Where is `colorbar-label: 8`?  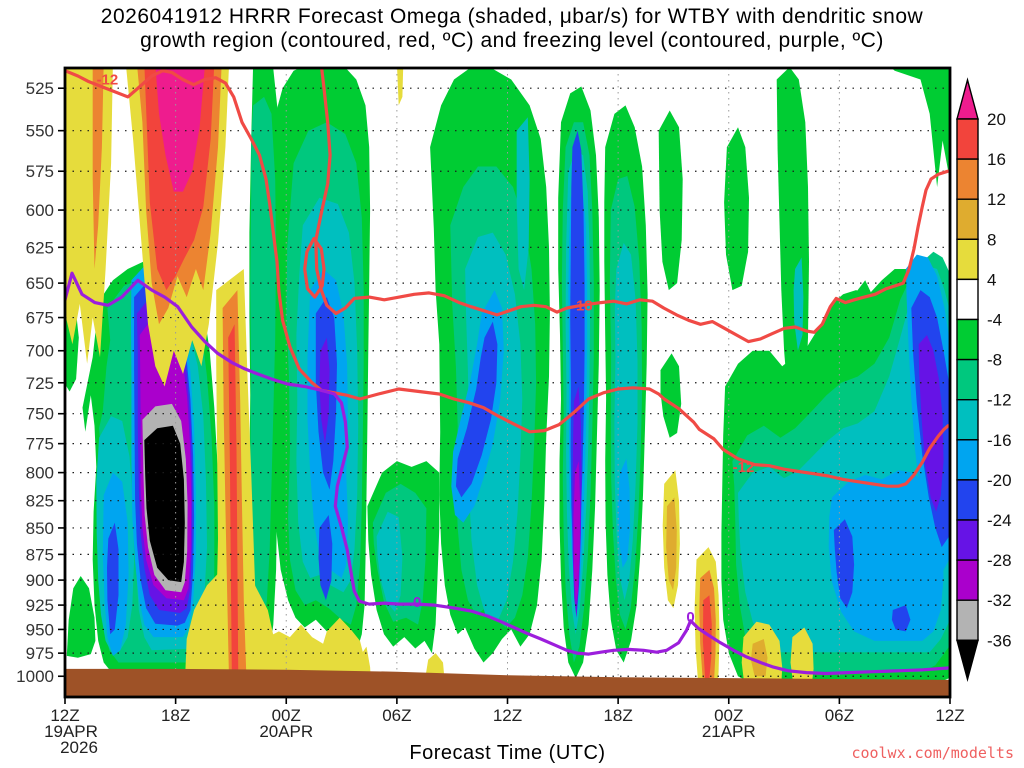 colorbar-label: 8 is located at coordinates (991, 239).